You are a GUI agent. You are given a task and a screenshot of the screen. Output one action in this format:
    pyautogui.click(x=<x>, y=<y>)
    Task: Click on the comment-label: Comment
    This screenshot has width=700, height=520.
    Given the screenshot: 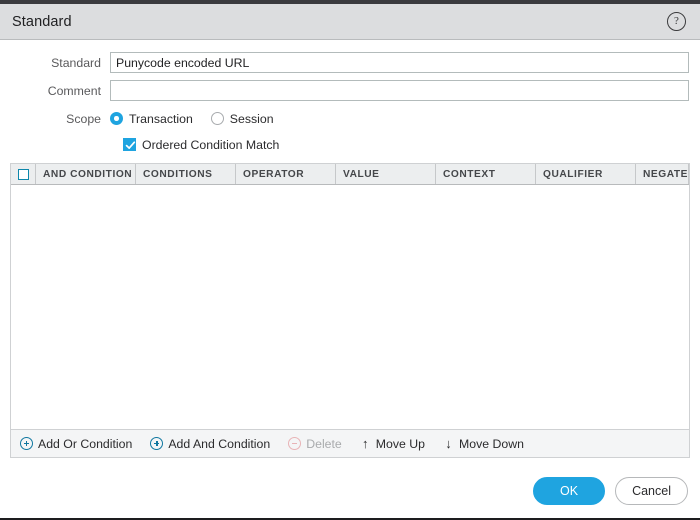 What is the action you would take?
    pyautogui.click(x=74, y=90)
    